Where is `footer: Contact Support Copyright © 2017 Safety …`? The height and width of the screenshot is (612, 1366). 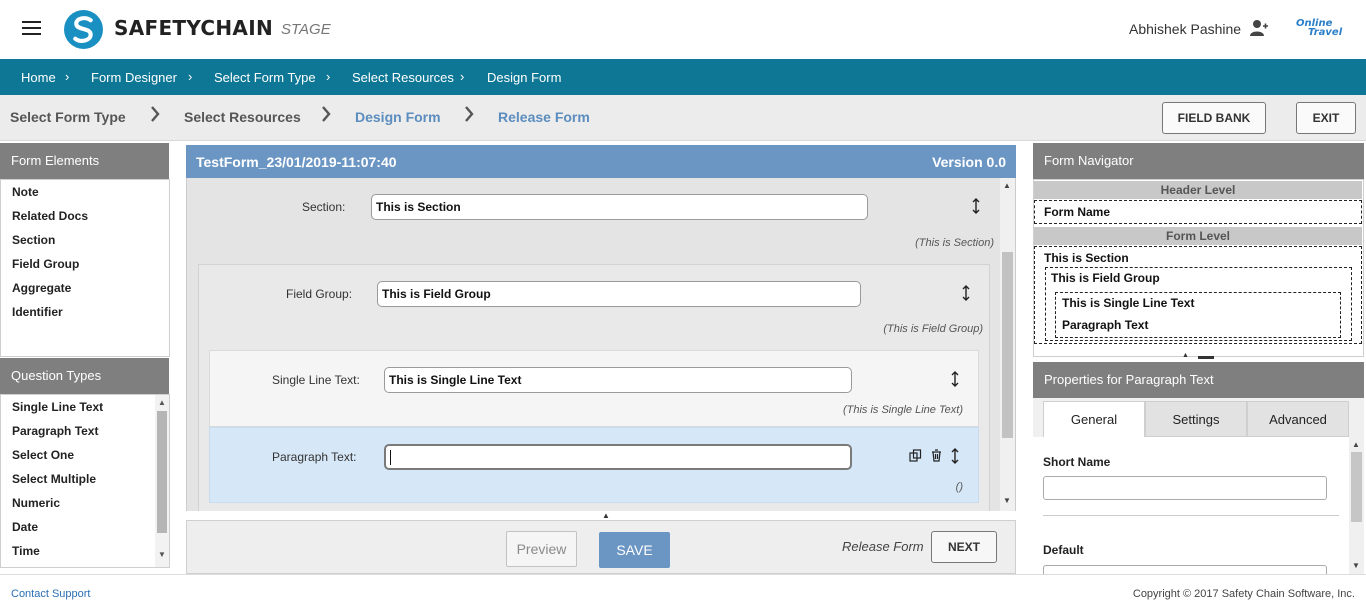
footer: Contact Support Copyright © 2017 Safety … is located at coordinates (683, 593).